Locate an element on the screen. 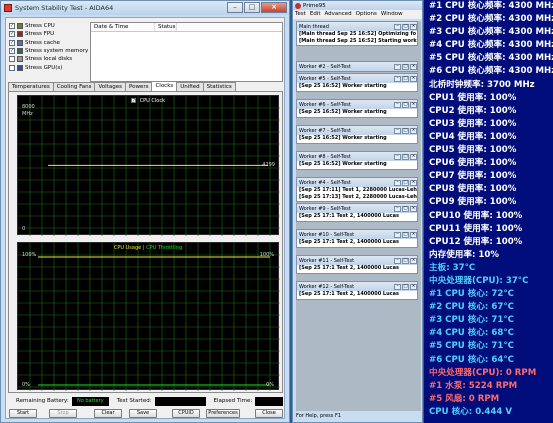  worker-window-titlebar: Worker #11 - Self-Test – □ × is located at coordinates (357, 260).